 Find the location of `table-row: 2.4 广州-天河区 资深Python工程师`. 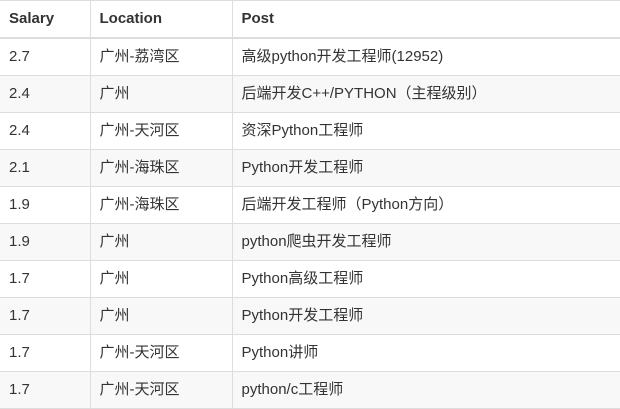

table-row: 2.4 广州-天河区 资深Python工程师 is located at coordinates (310, 131).